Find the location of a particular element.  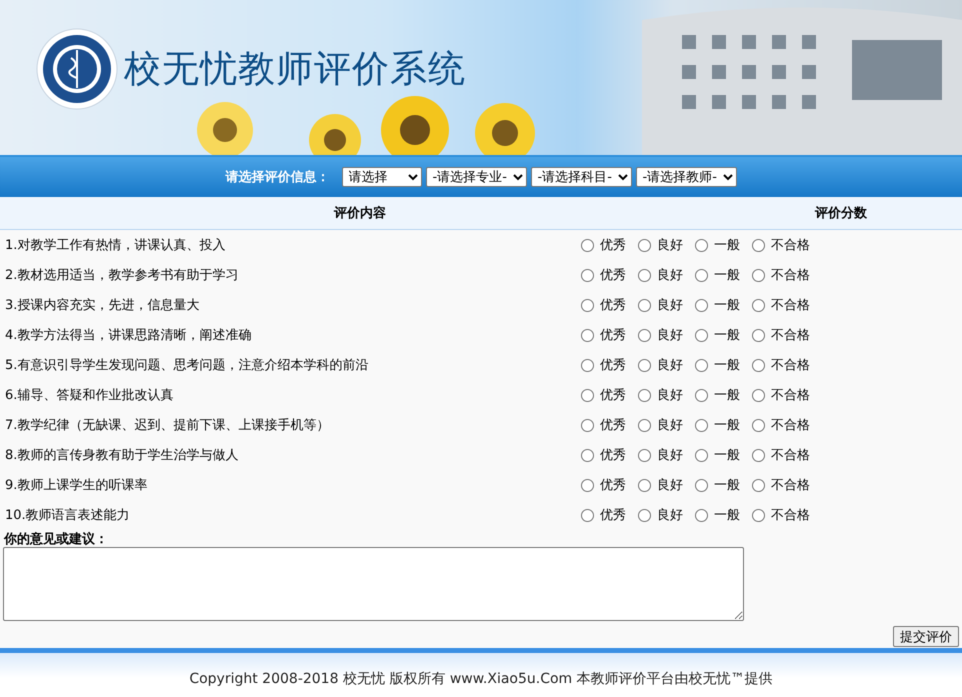

criterion-text: 2.教材选用适当，教学参考书有助于学习 is located at coordinates (122, 275).